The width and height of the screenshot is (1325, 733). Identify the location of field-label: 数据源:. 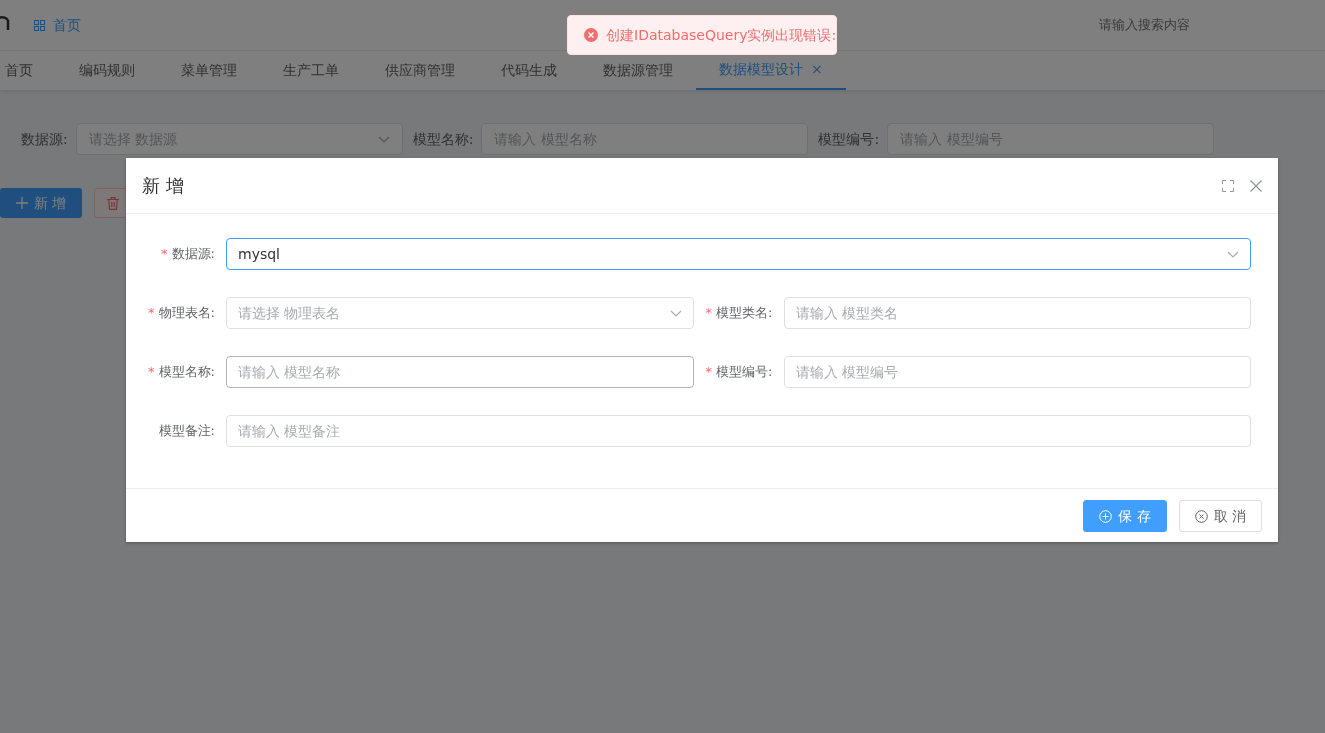
(44, 139).